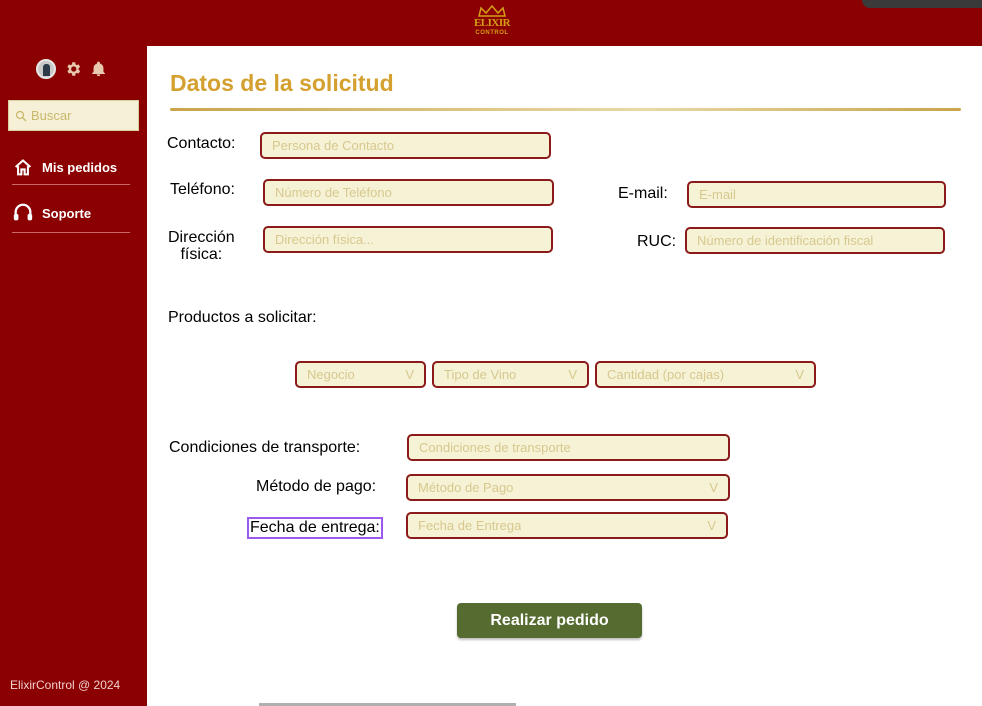 Image resolution: width=982 pixels, height=706 pixels. Describe the element at coordinates (785, 240) in the screenshot. I see `ruc-placeholder: Número de identificación fiscal` at that location.